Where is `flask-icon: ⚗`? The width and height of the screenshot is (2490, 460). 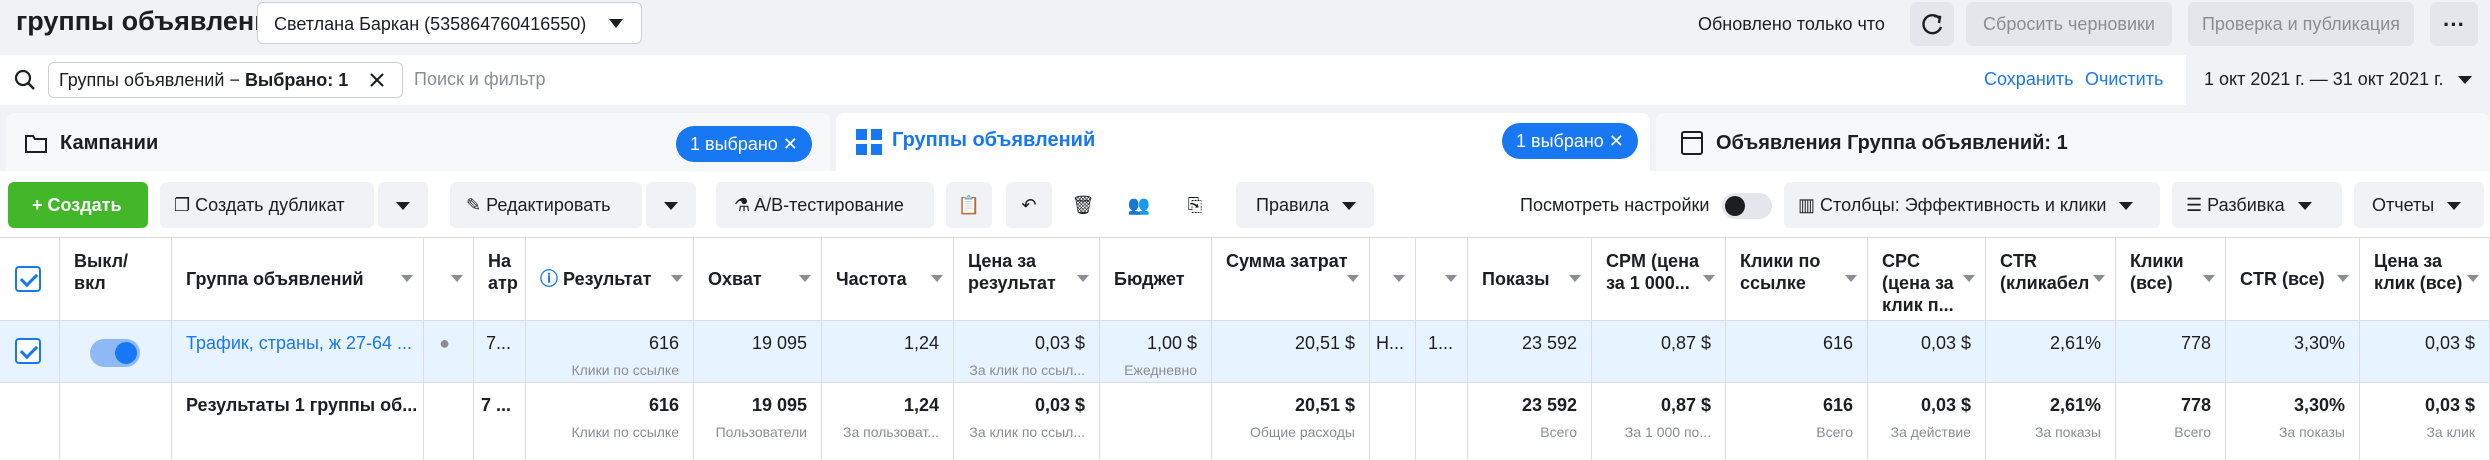
flask-icon: ⚗ is located at coordinates (742, 205).